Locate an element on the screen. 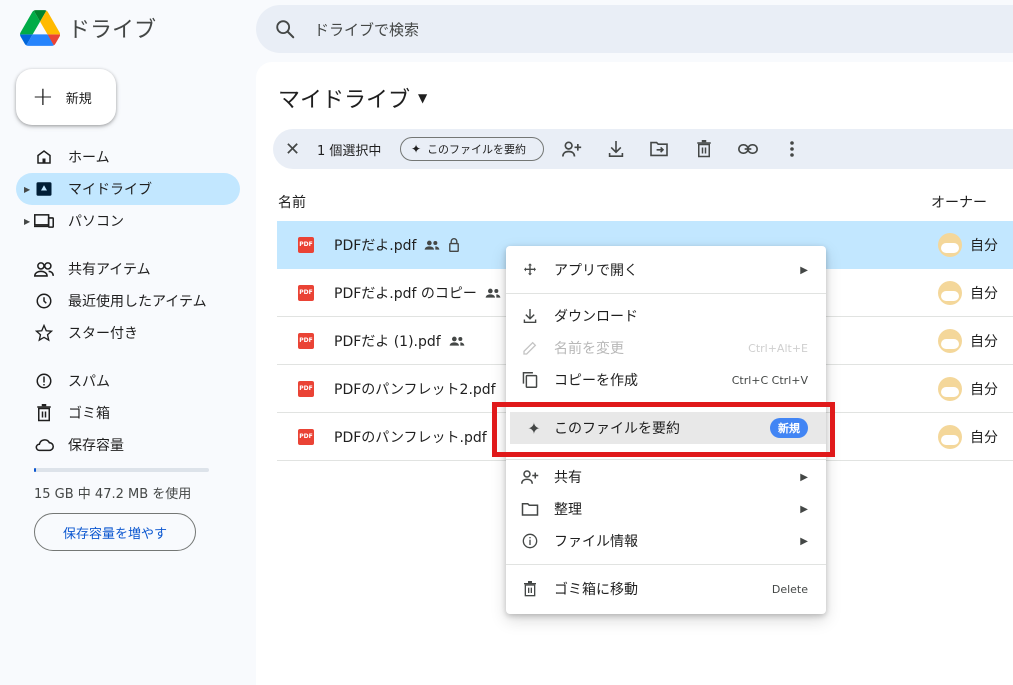 The width and height of the screenshot is (1013, 685). menu-item-label: 整理 is located at coordinates (568, 510).